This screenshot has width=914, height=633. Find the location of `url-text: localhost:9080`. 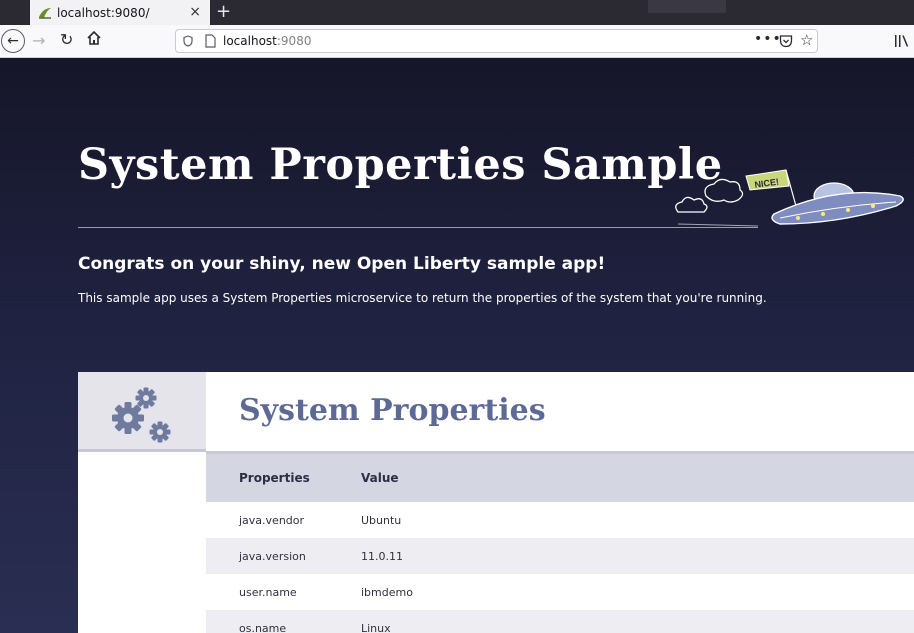

url-text: localhost:9080 is located at coordinates (267, 41).